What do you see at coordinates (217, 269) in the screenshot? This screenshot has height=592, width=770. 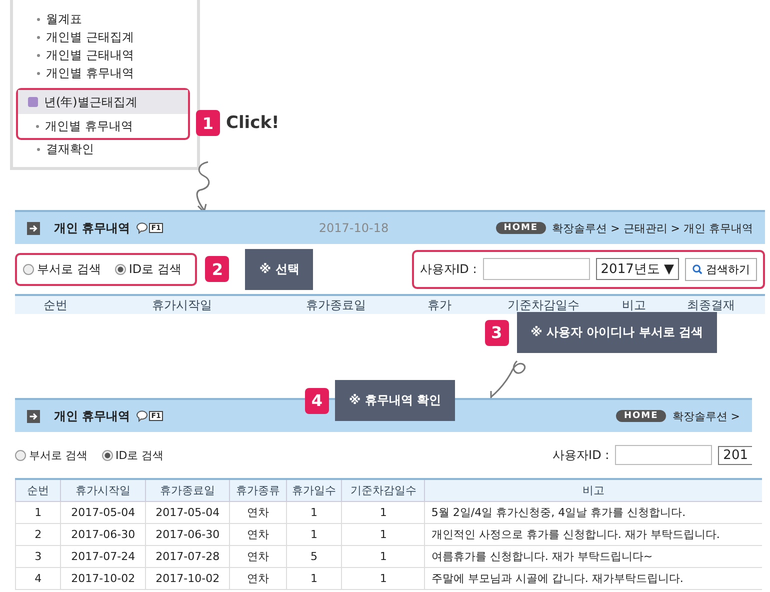 I see `step-number-badge: 2` at bounding box center [217, 269].